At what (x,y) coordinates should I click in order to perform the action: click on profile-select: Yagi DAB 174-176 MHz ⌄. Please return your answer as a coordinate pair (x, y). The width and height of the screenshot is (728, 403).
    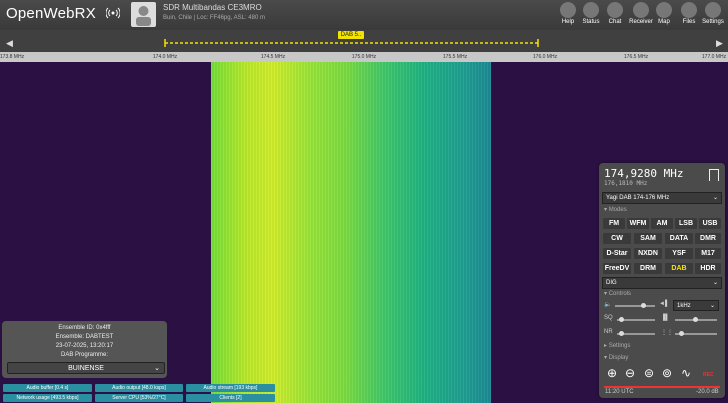
    Looking at the image, I should click on (662, 198).